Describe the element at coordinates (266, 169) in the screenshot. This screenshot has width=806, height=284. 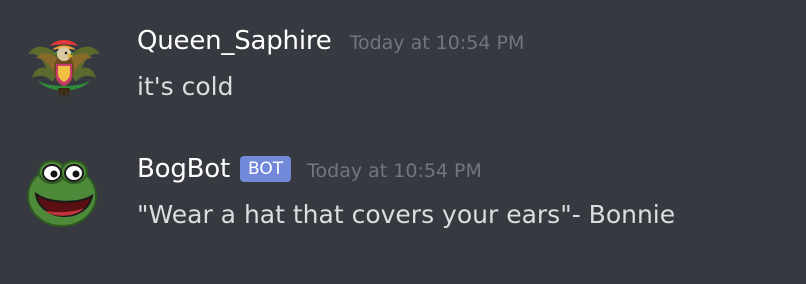
I see `bot-badge: BOT` at that location.